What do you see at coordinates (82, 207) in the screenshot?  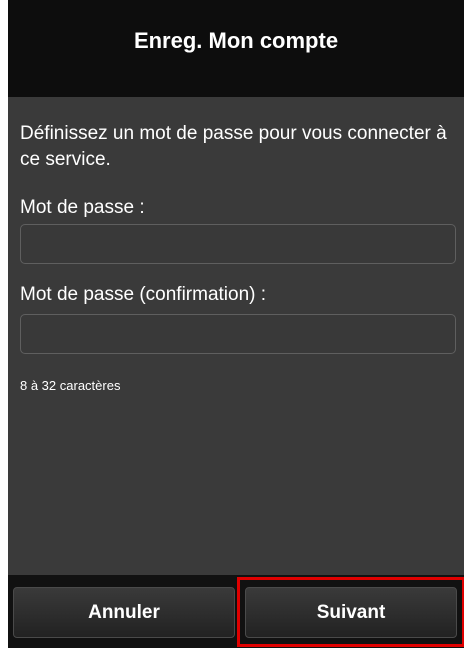 I see `password-label: Mot de passe :` at bounding box center [82, 207].